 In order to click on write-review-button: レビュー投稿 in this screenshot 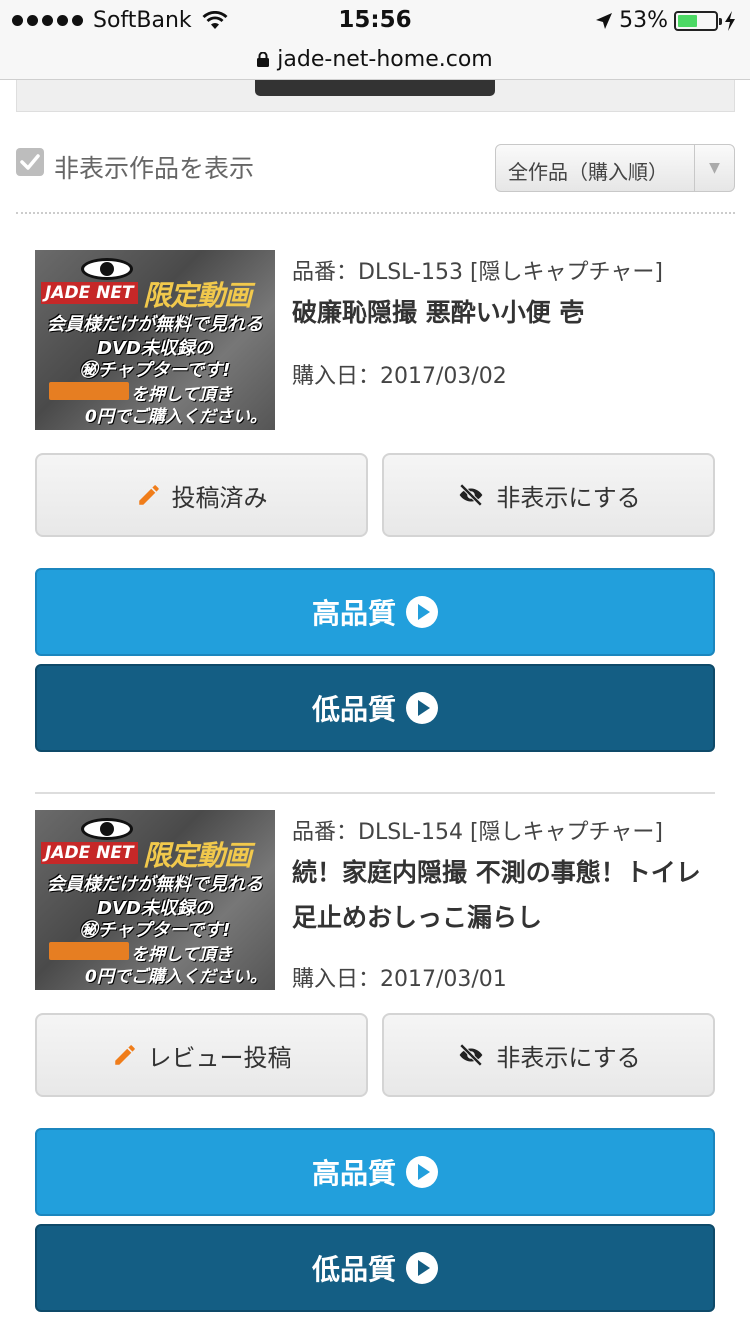, I will do `click(201, 1055)`.